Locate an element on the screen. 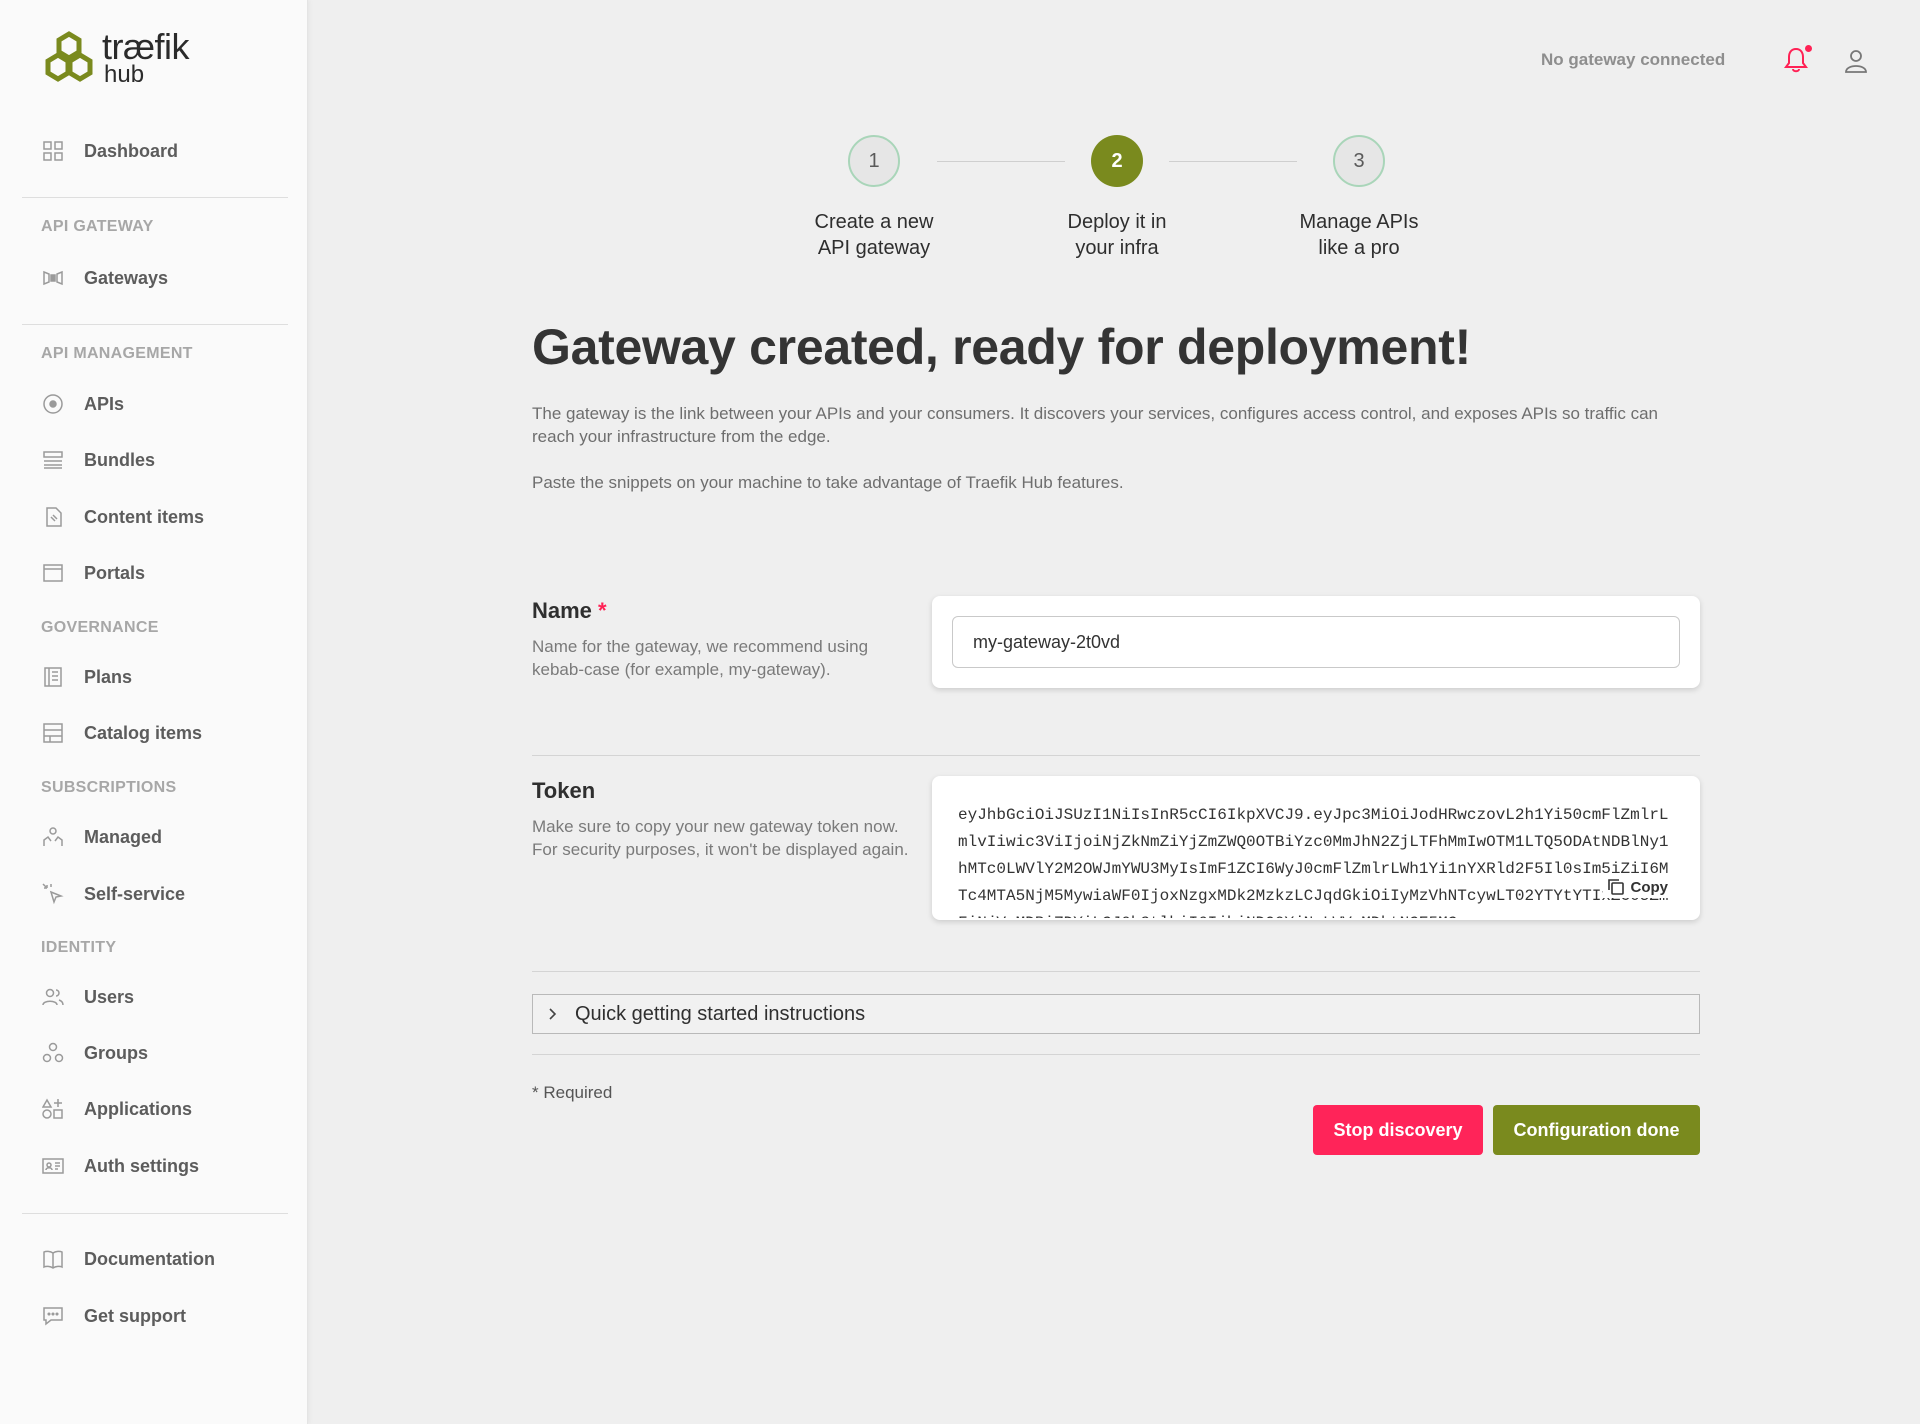  gateway-name-input is located at coordinates (1316, 642).